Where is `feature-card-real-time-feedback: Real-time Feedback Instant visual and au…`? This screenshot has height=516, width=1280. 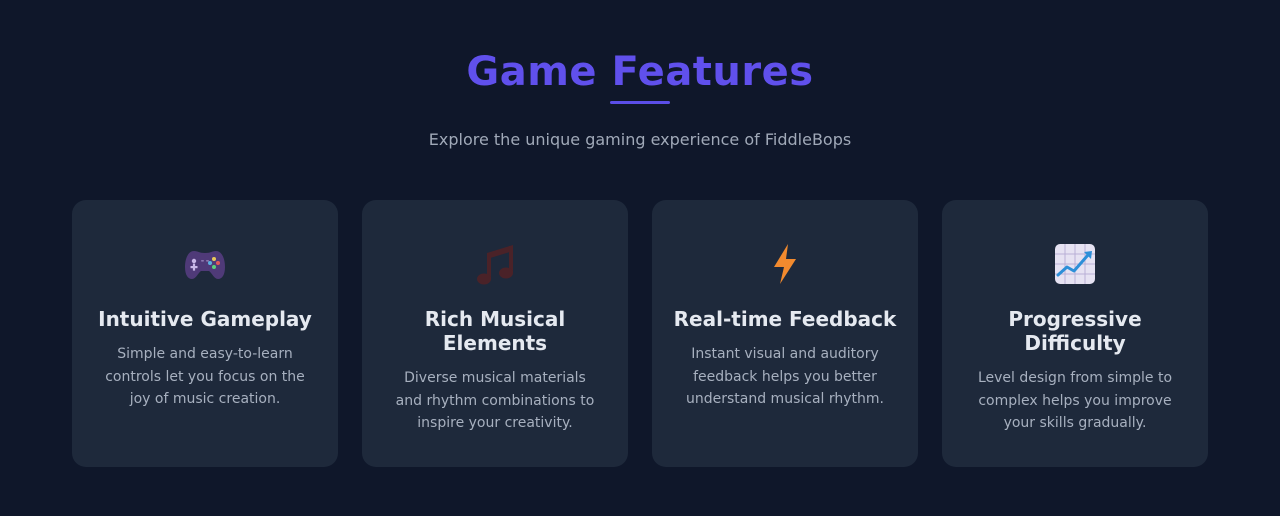
feature-card-real-time-feedback: Real-time Feedback Instant visual and au… is located at coordinates (785, 333).